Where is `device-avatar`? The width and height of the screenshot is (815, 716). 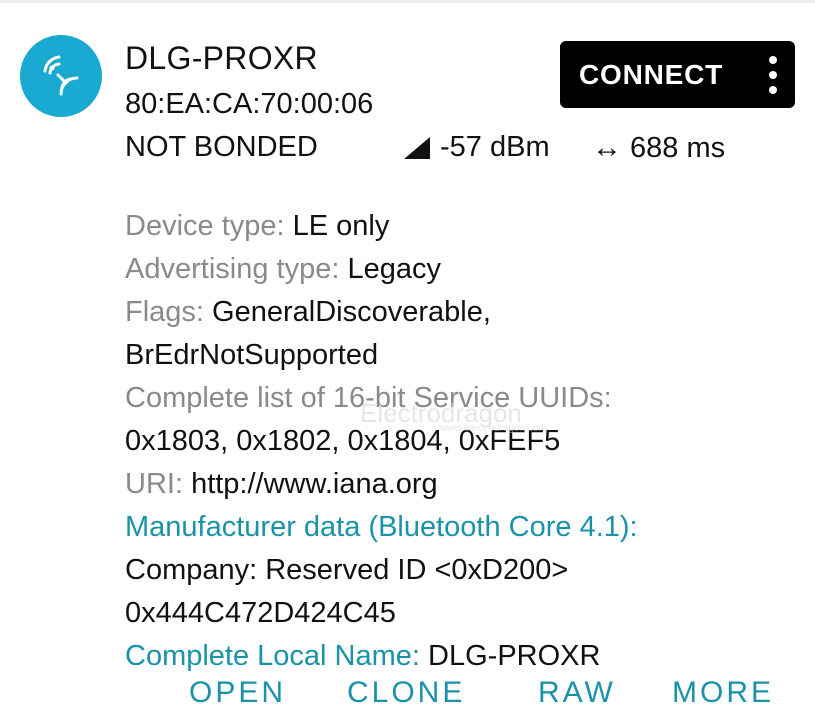 device-avatar is located at coordinates (61, 76).